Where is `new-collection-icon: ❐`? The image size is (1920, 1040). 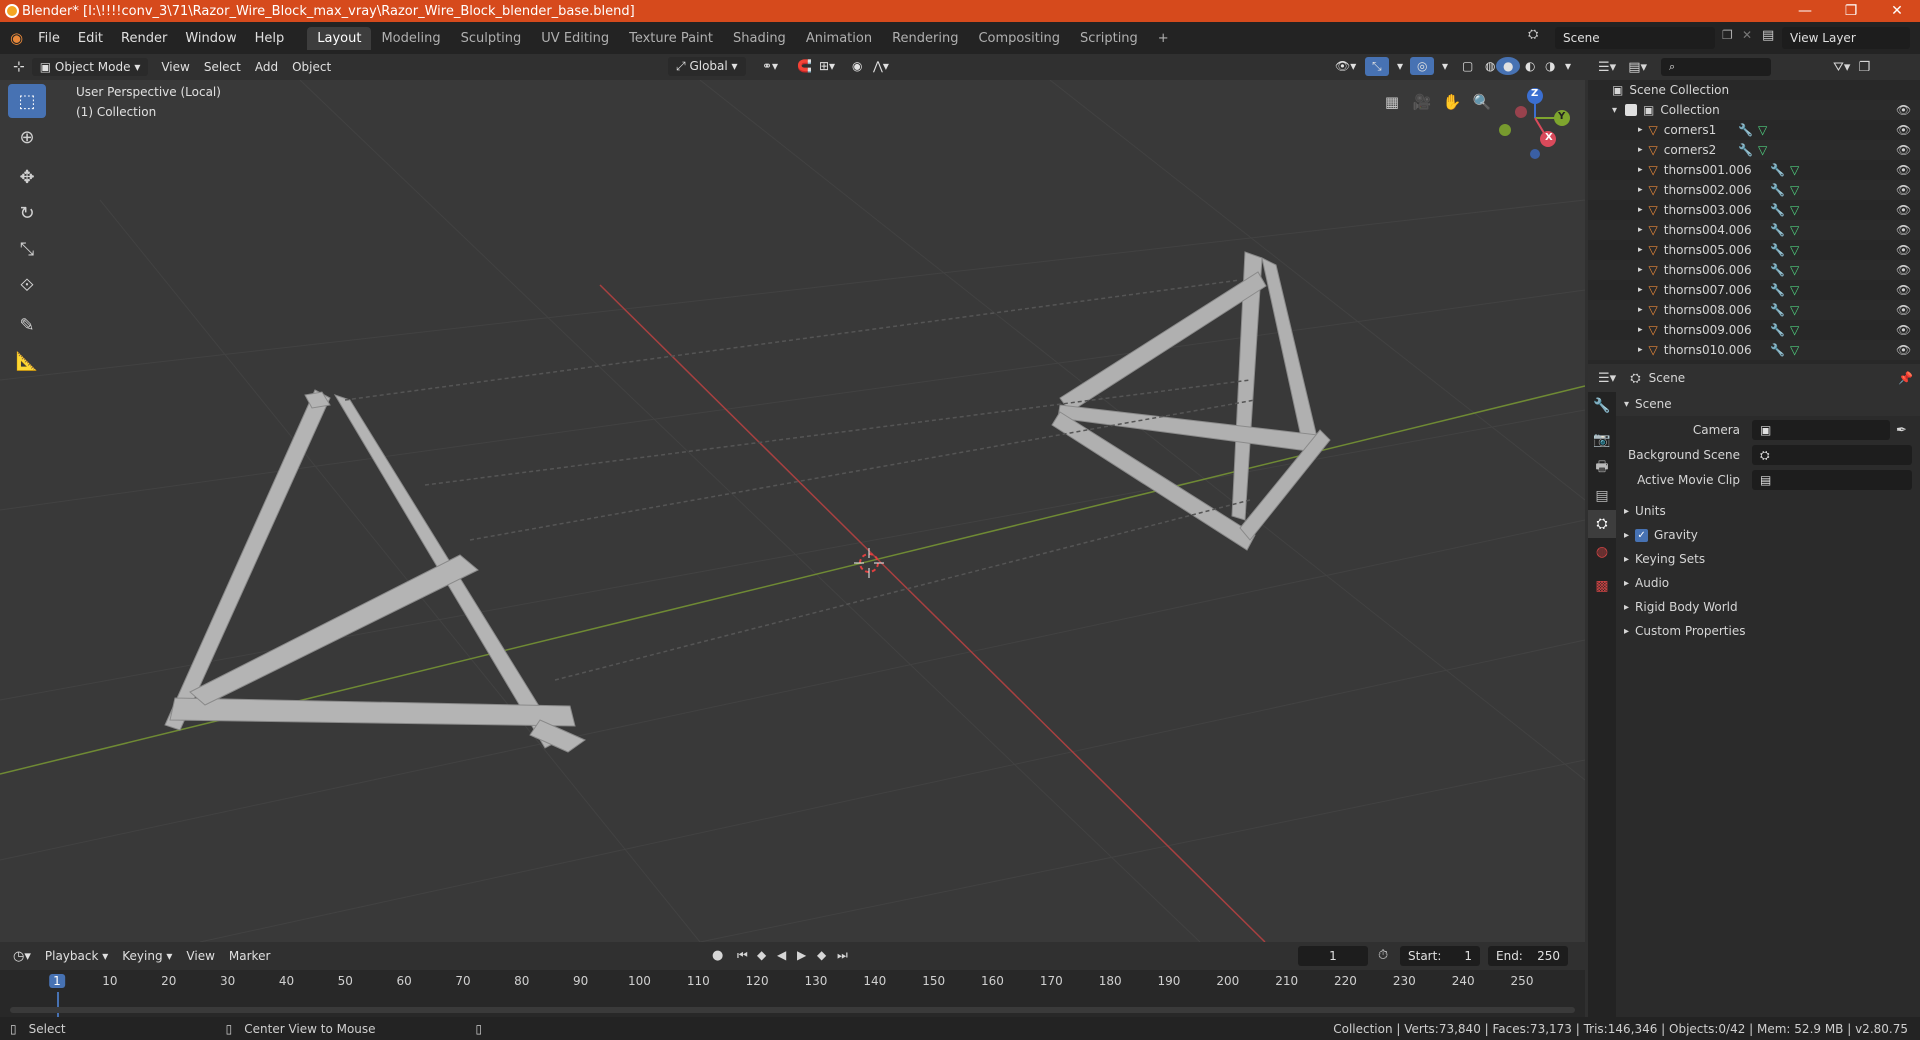 new-collection-icon: ❐ is located at coordinates (1864, 67).